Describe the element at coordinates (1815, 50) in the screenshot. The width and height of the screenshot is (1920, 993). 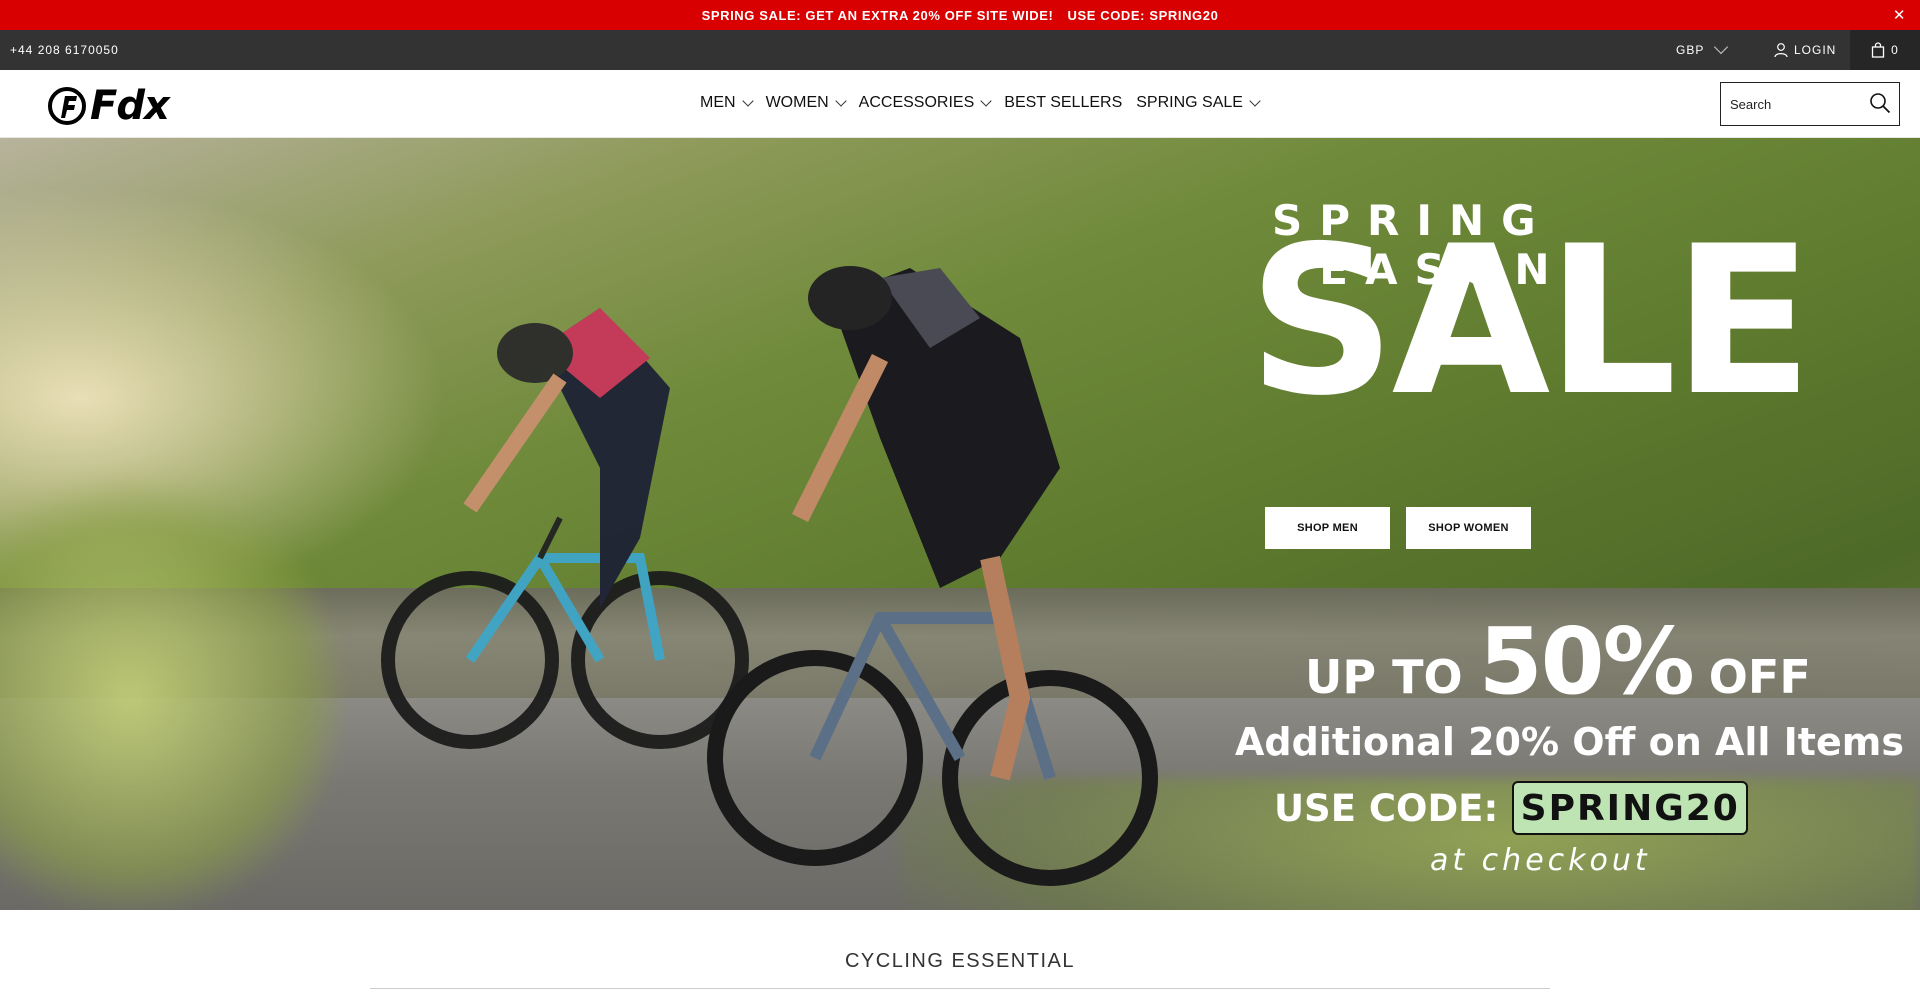
I see `login-label: LOGIN` at that location.